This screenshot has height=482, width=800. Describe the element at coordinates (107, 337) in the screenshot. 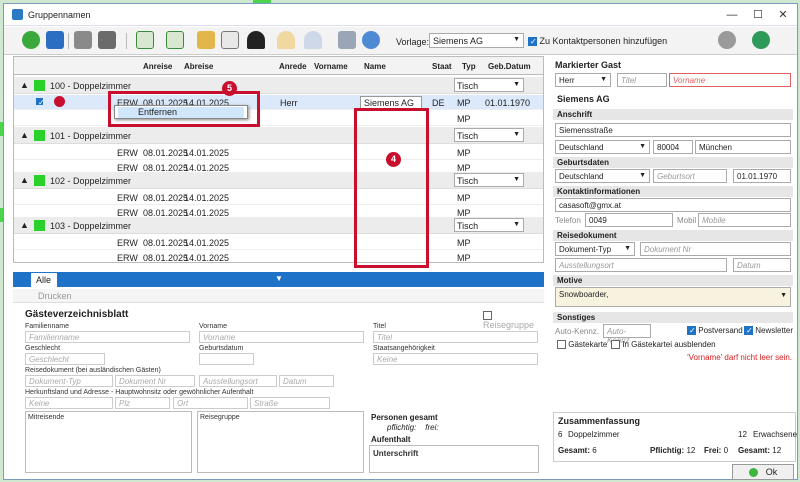

I see `familienname-input: Familienname` at that location.